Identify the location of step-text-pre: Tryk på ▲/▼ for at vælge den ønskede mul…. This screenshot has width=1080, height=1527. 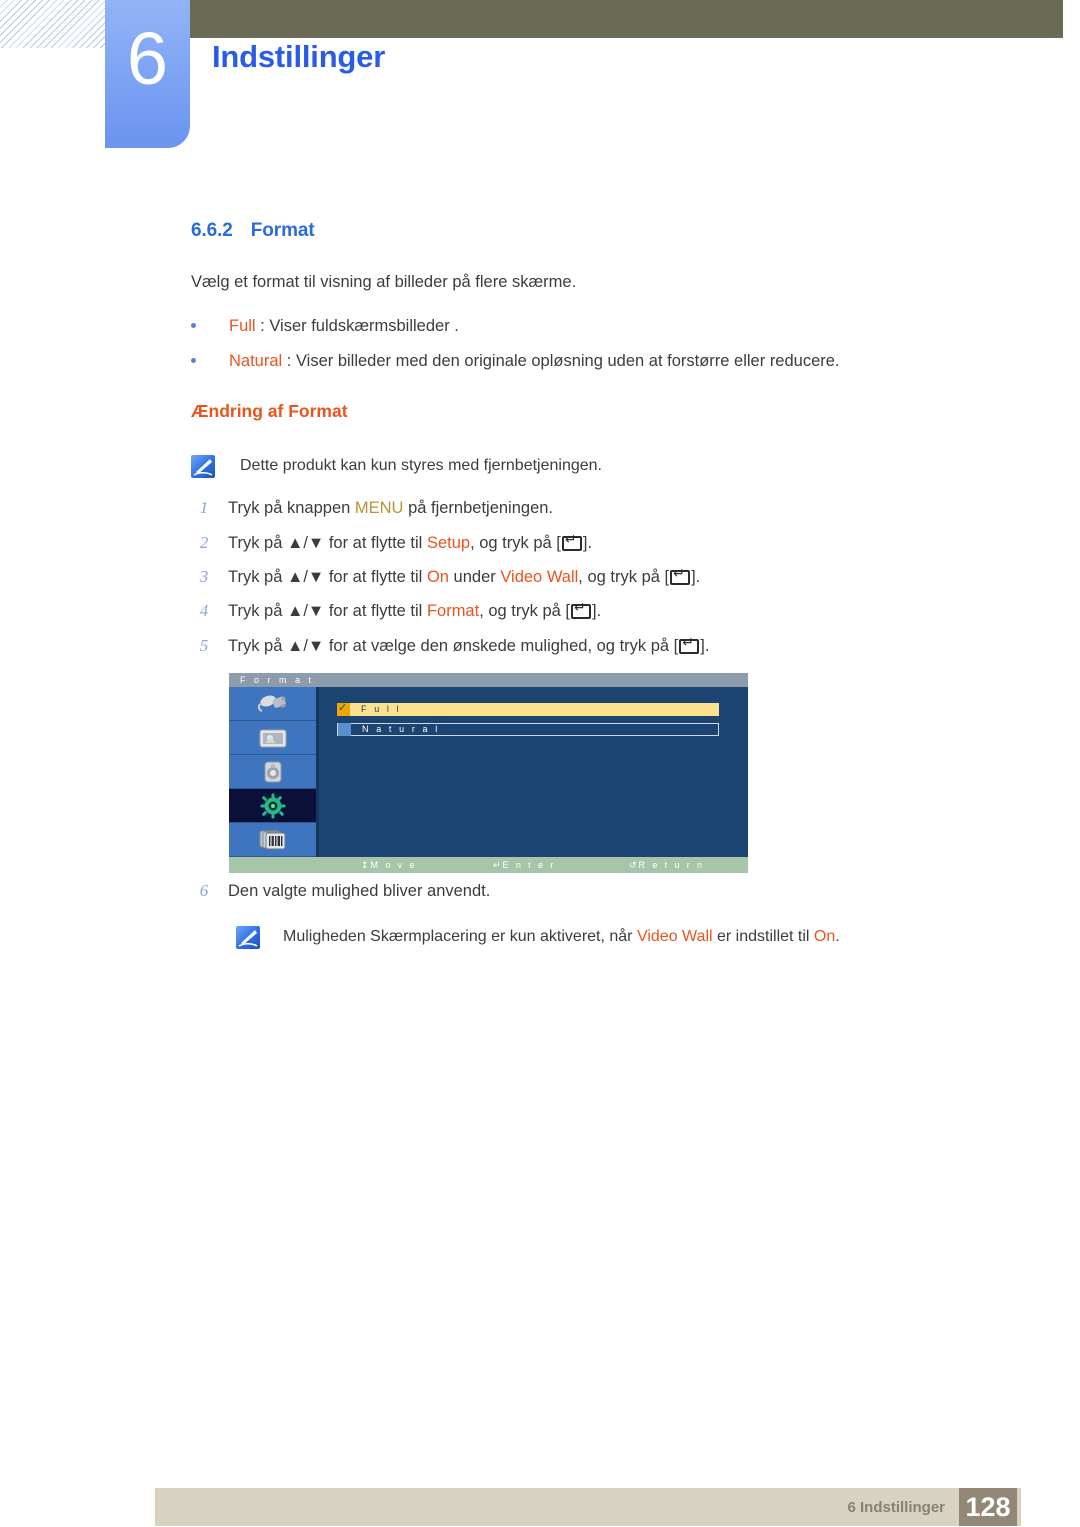
(453, 646).